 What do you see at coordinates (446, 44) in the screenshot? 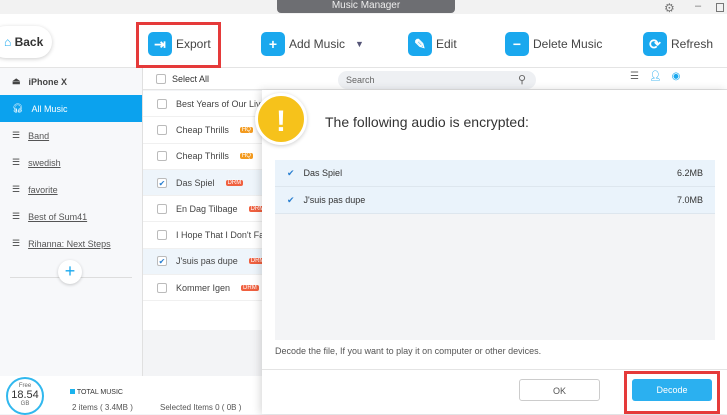
I see `edit-label: Edit` at bounding box center [446, 44].